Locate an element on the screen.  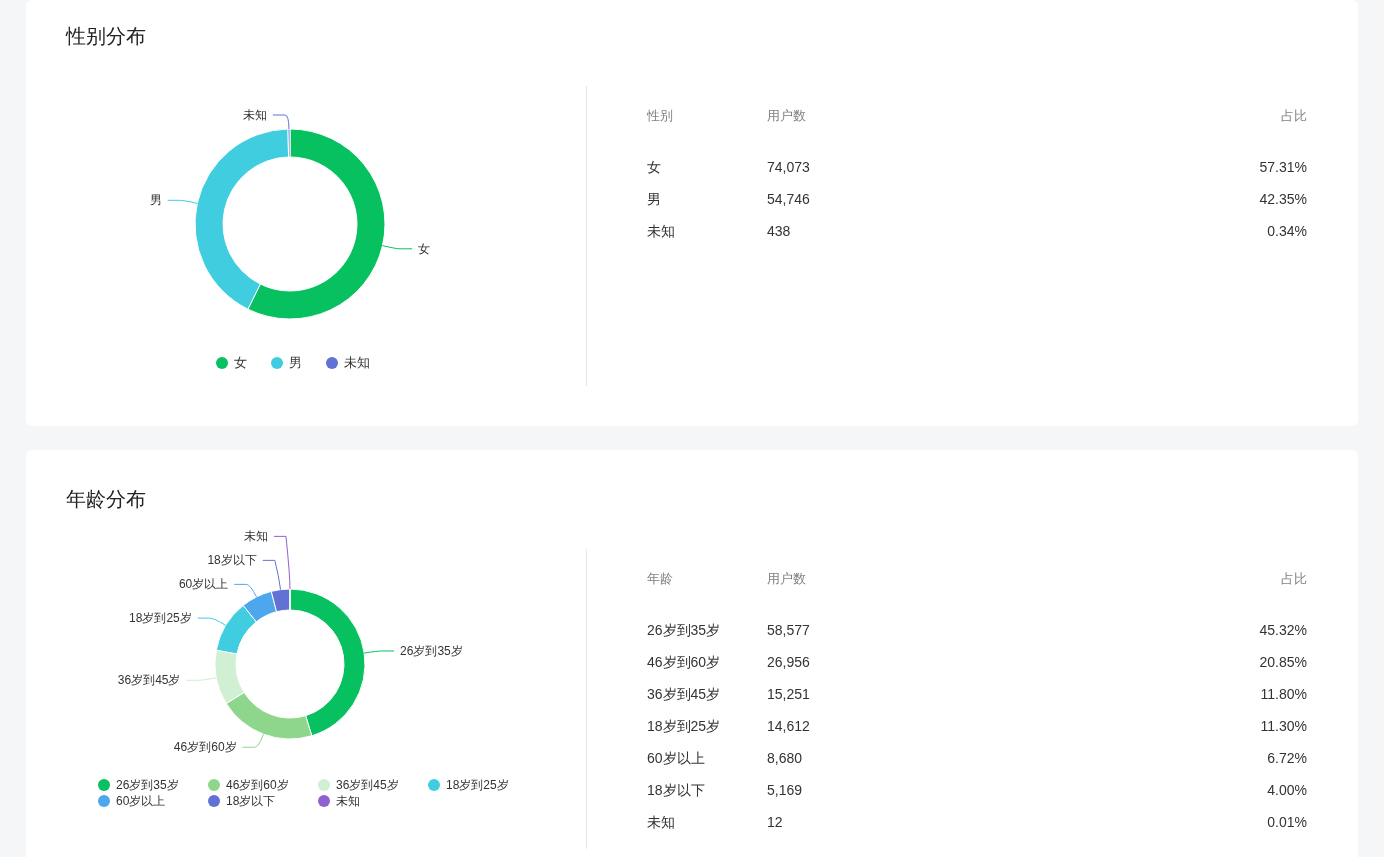
section-title: 年龄分布 is located at coordinates (106, 499).